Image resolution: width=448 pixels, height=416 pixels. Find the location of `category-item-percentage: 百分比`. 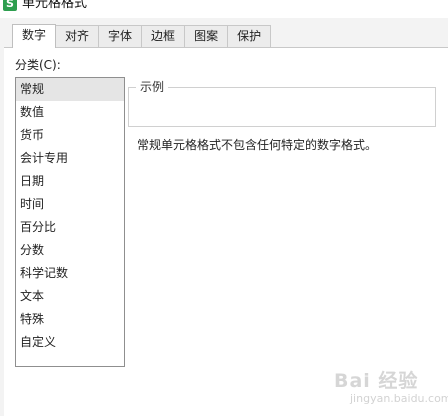

category-item-percentage: 百分比 is located at coordinates (70, 227).